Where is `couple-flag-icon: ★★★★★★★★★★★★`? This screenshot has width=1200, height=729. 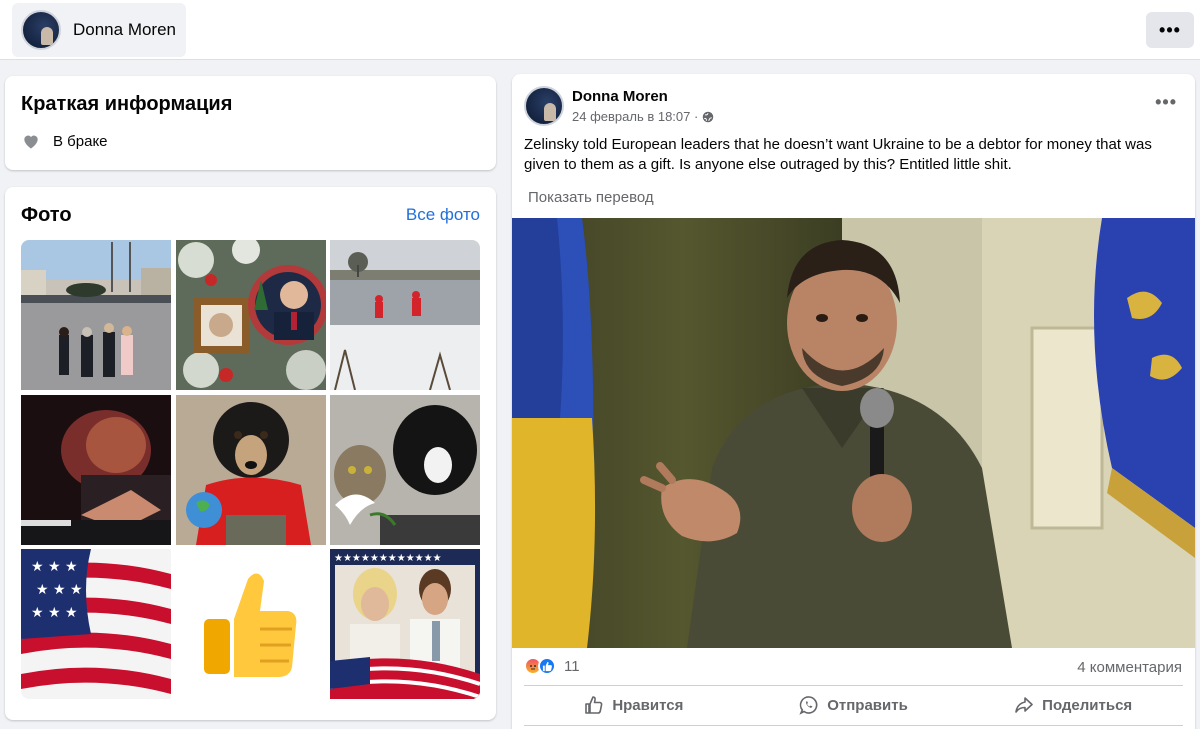 couple-flag-icon: ★★★★★★★★★★★★ is located at coordinates (405, 624).